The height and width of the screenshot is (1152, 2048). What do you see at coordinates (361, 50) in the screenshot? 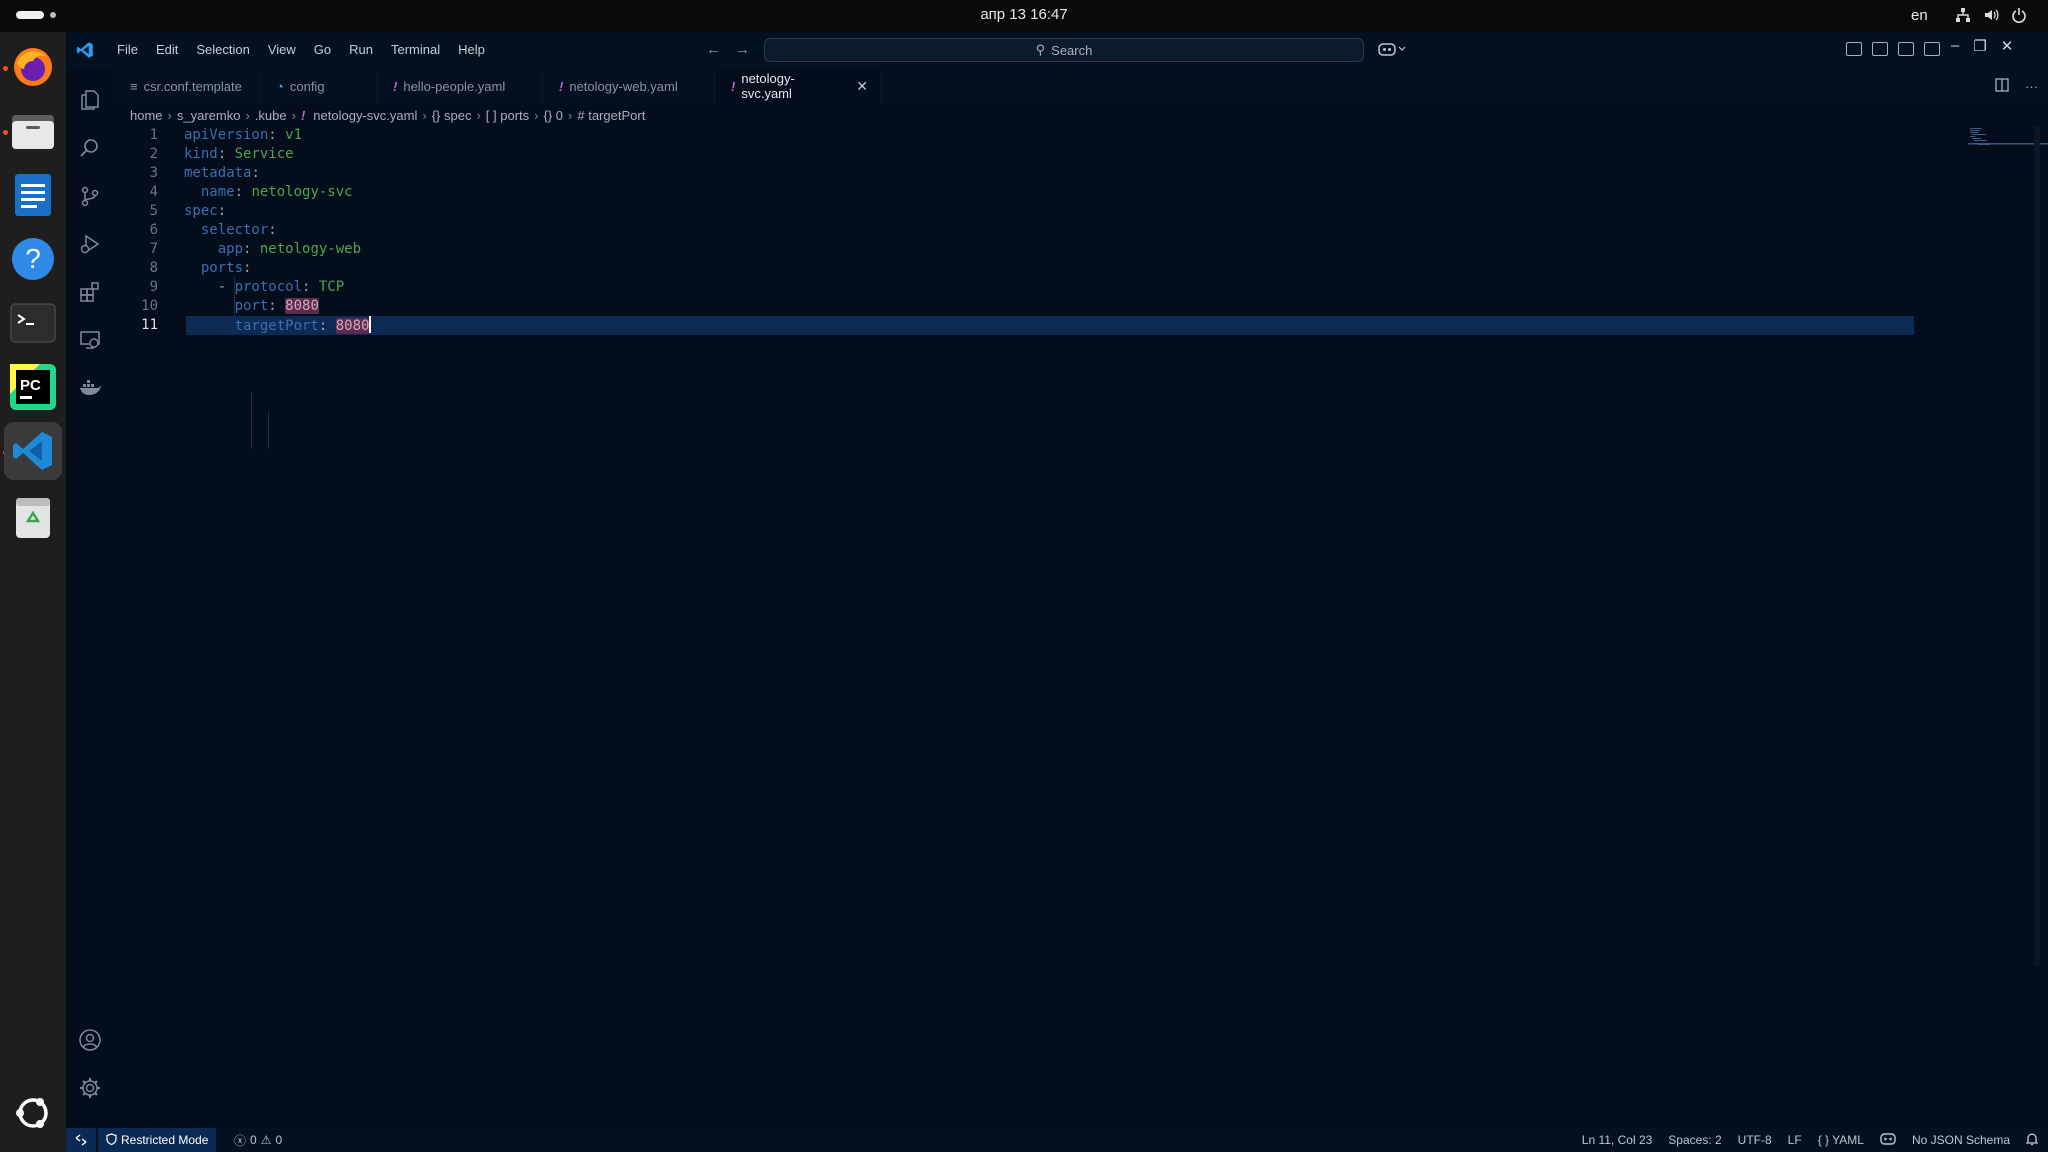
I see `menu-run: Run` at bounding box center [361, 50].